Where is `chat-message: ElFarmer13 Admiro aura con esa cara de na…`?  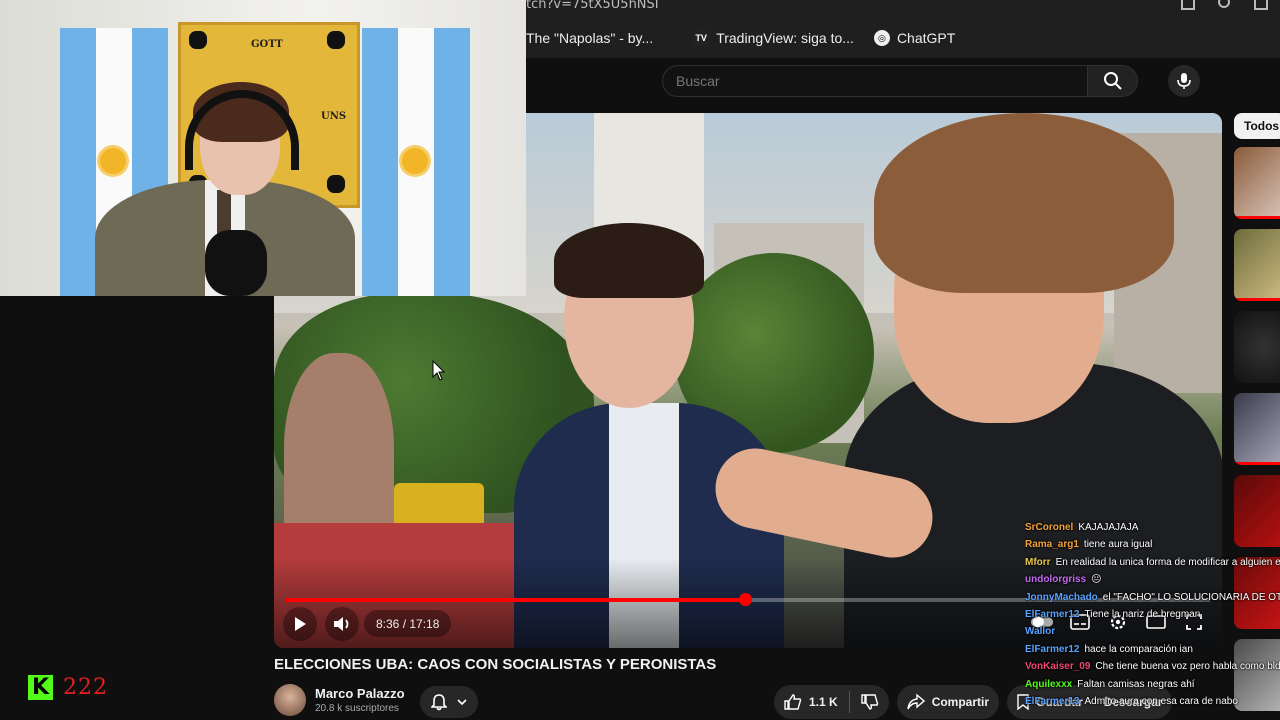 chat-message: ElFarmer13 Admiro aura con esa cara de na… is located at coordinates (1152, 701).